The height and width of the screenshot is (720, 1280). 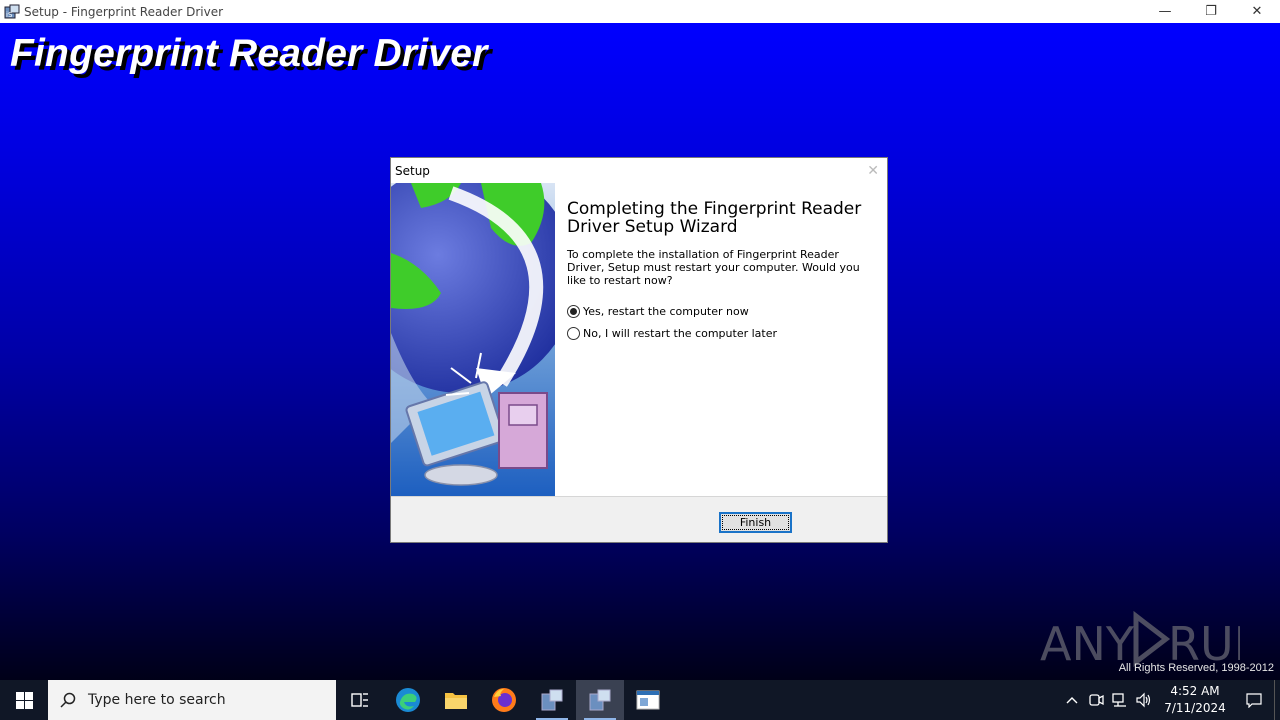 I want to click on task-view-button, so click(x=360, y=700).